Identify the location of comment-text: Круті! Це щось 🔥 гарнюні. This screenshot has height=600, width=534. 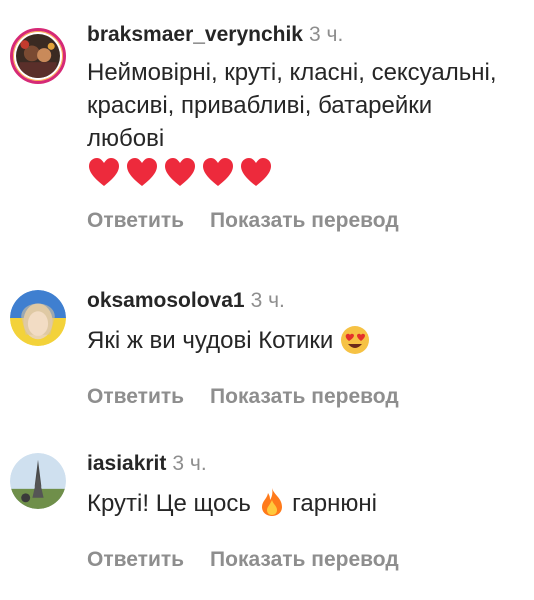
(300, 503).